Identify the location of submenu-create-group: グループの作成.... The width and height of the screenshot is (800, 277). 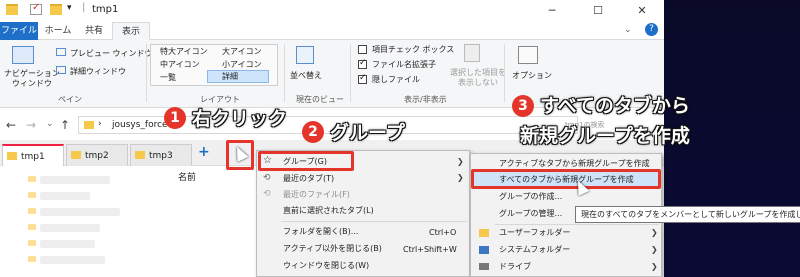
(530, 197).